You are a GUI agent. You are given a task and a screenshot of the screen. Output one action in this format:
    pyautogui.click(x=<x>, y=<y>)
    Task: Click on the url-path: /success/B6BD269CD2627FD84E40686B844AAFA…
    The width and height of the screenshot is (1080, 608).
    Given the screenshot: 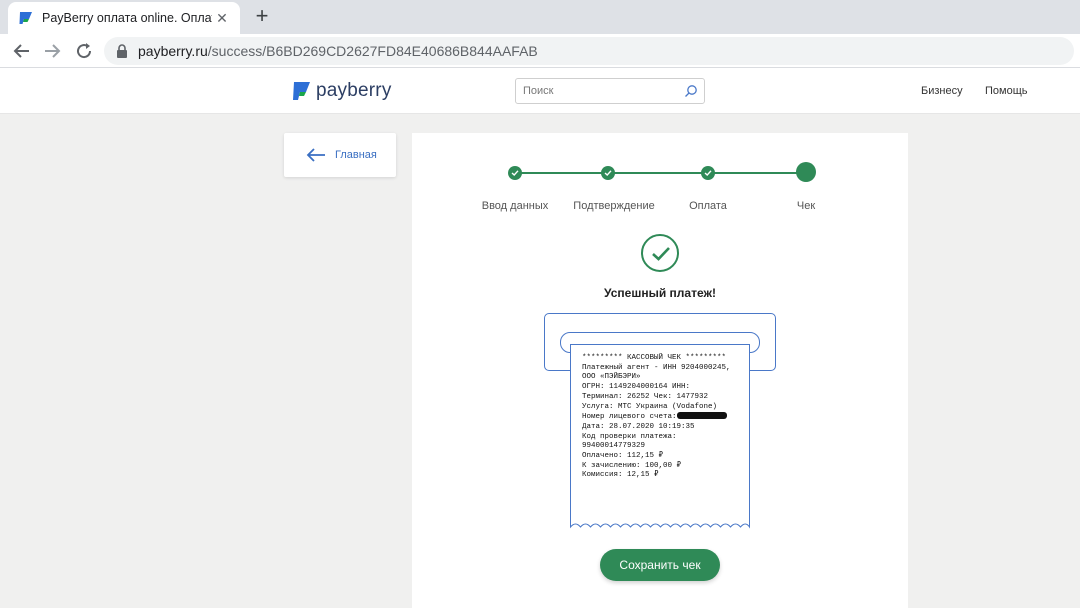 What is the action you would take?
    pyautogui.click(x=372, y=51)
    